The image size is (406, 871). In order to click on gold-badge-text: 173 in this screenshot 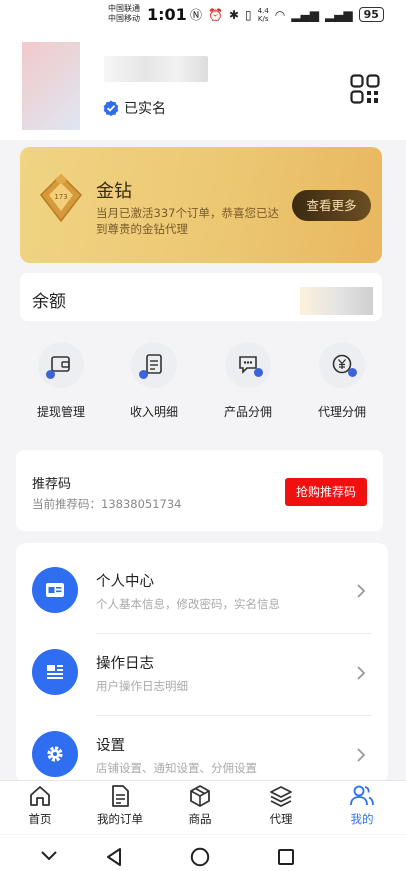, I will do `click(60, 197)`.